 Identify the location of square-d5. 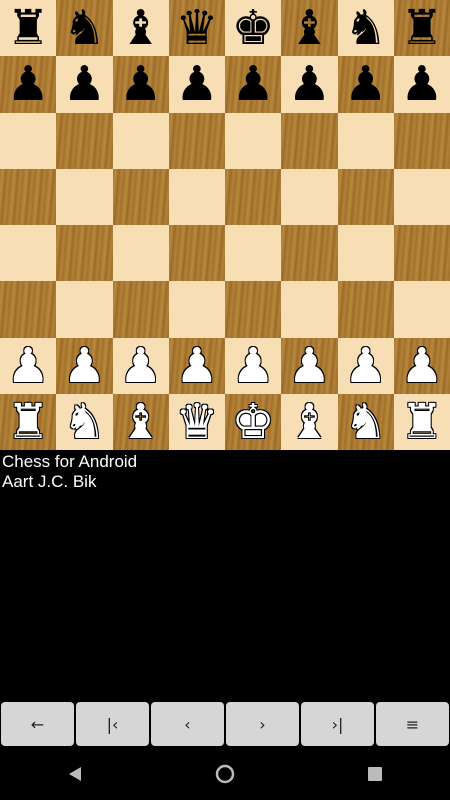
(196, 196).